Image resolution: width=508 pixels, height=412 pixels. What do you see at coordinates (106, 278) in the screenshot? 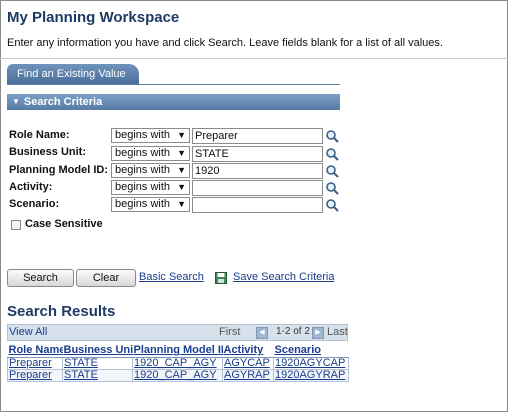
I see `clear-button: Clear` at bounding box center [106, 278].